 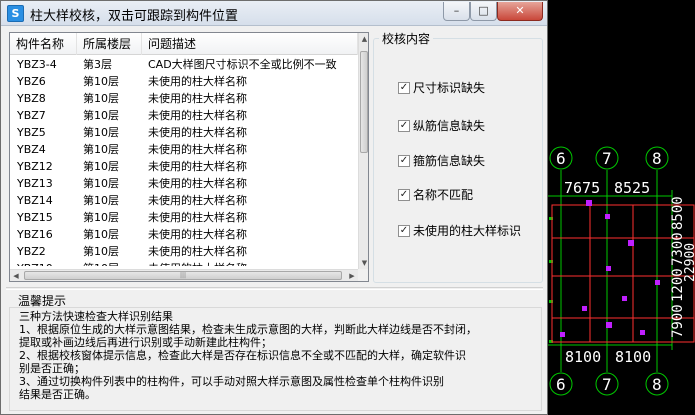 I want to click on scroll-down-arrow-icon: ▼, so click(x=363, y=263).